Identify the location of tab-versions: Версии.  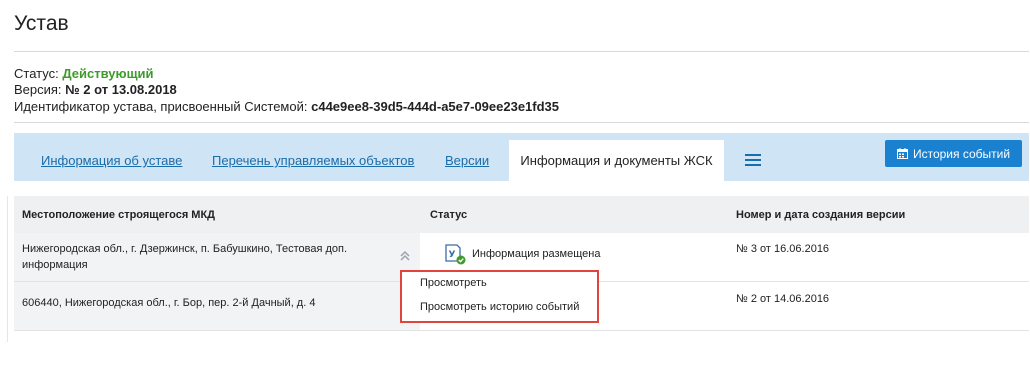
(467, 160).